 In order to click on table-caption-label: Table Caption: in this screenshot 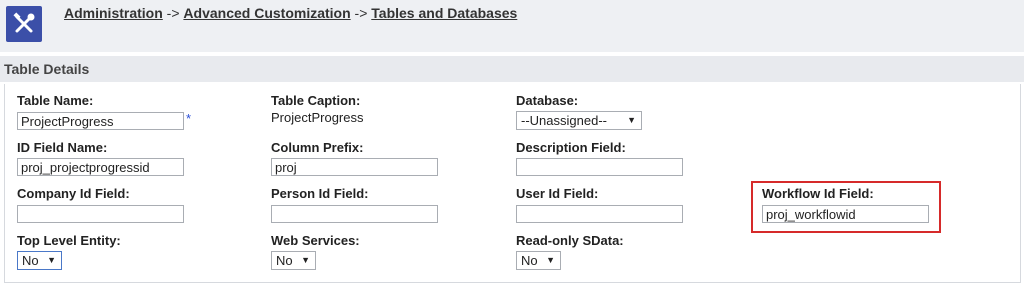, I will do `click(316, 100)`.